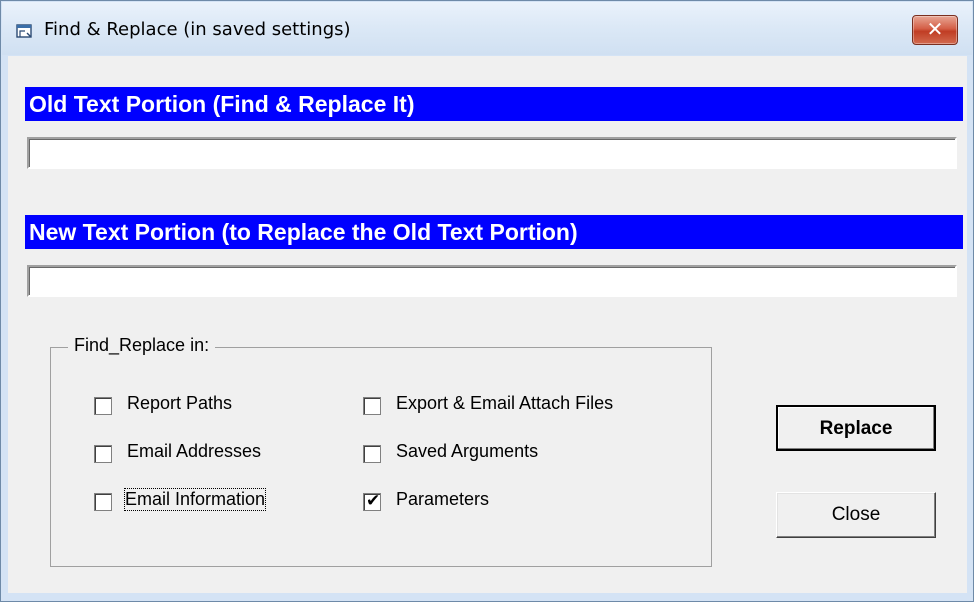 The width and height of the screenshot is (974, 602). Describe the element at coordinates (179, 403) in the screenshot. I see `report-paths-label: Report Paths` at that location.